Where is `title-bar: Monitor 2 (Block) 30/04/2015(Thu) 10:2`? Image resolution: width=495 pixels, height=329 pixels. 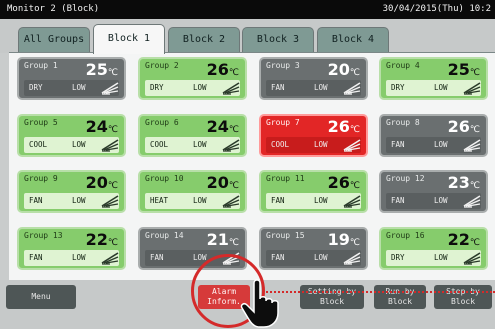 title-bar: Monitor 2 (Block) 30/04/2015(Thu) 10:2 is located at coordinates (247, 9).